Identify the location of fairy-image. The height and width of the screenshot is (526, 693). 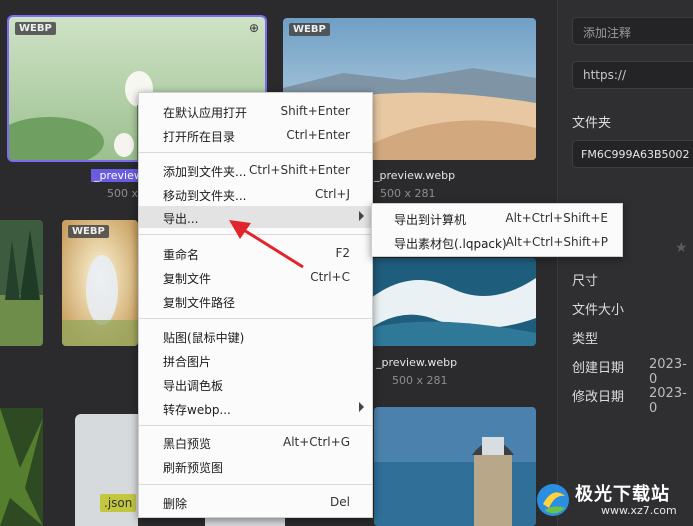
(100, 283).